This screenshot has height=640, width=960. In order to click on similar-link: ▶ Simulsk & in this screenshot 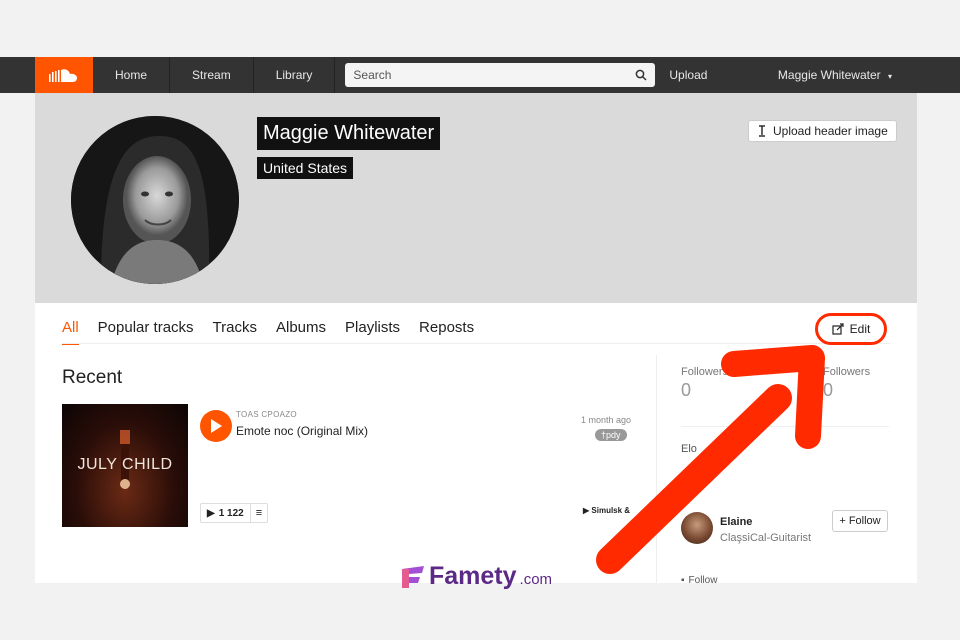, I will do `click(606, 510)`.